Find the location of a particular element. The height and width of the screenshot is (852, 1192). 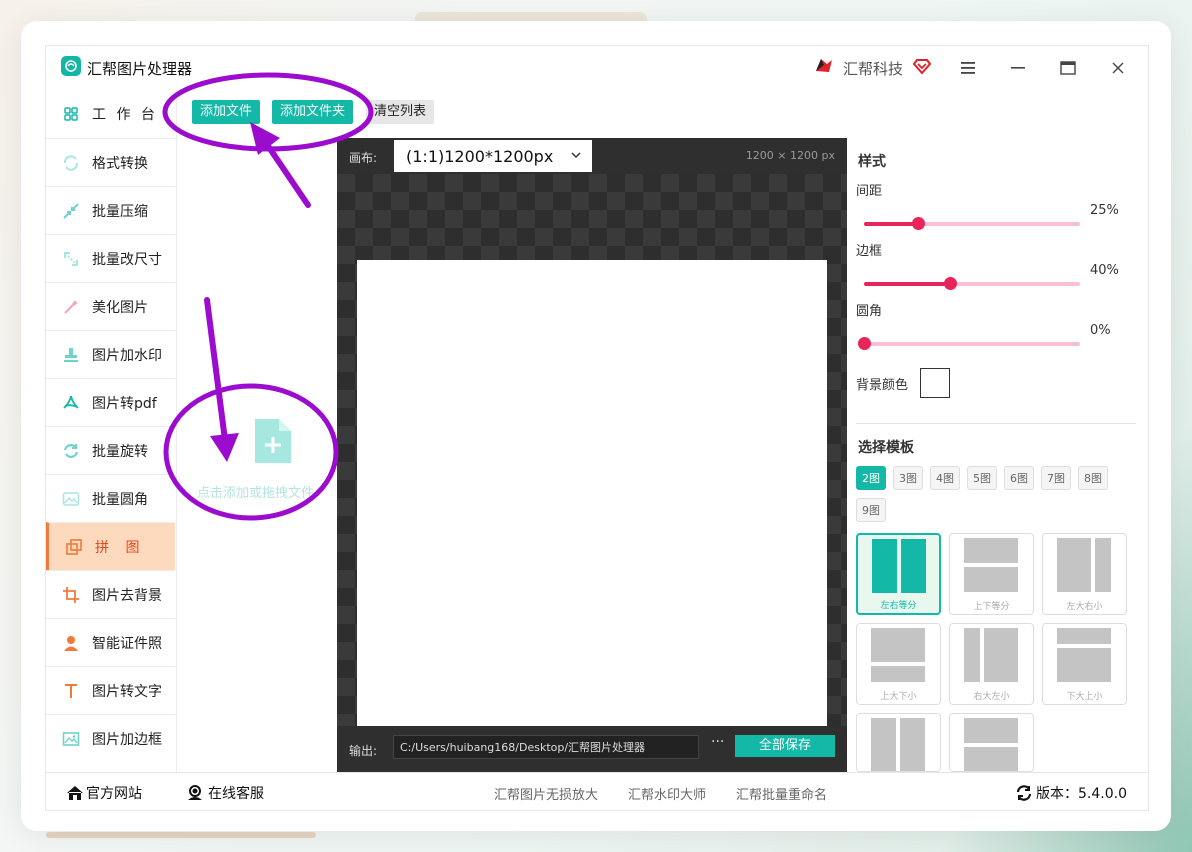

sidebar-item-collage: 拼 图 is located at coordinates (110, 546).